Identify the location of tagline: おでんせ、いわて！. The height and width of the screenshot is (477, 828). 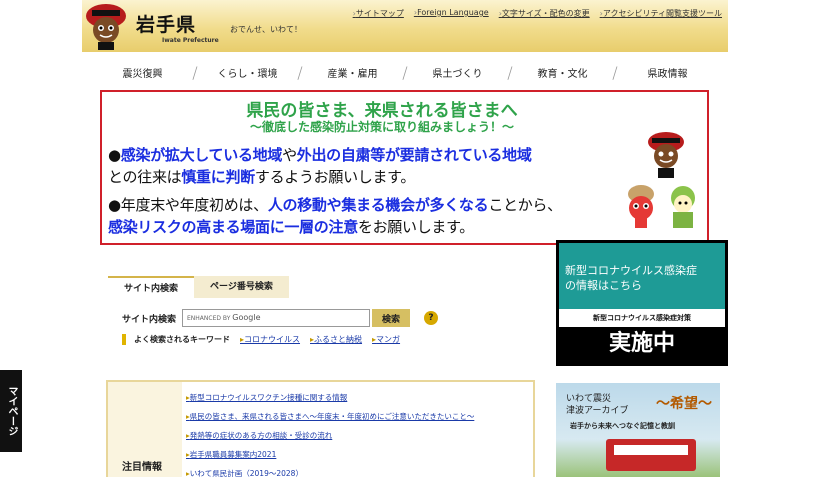
(266, 29).